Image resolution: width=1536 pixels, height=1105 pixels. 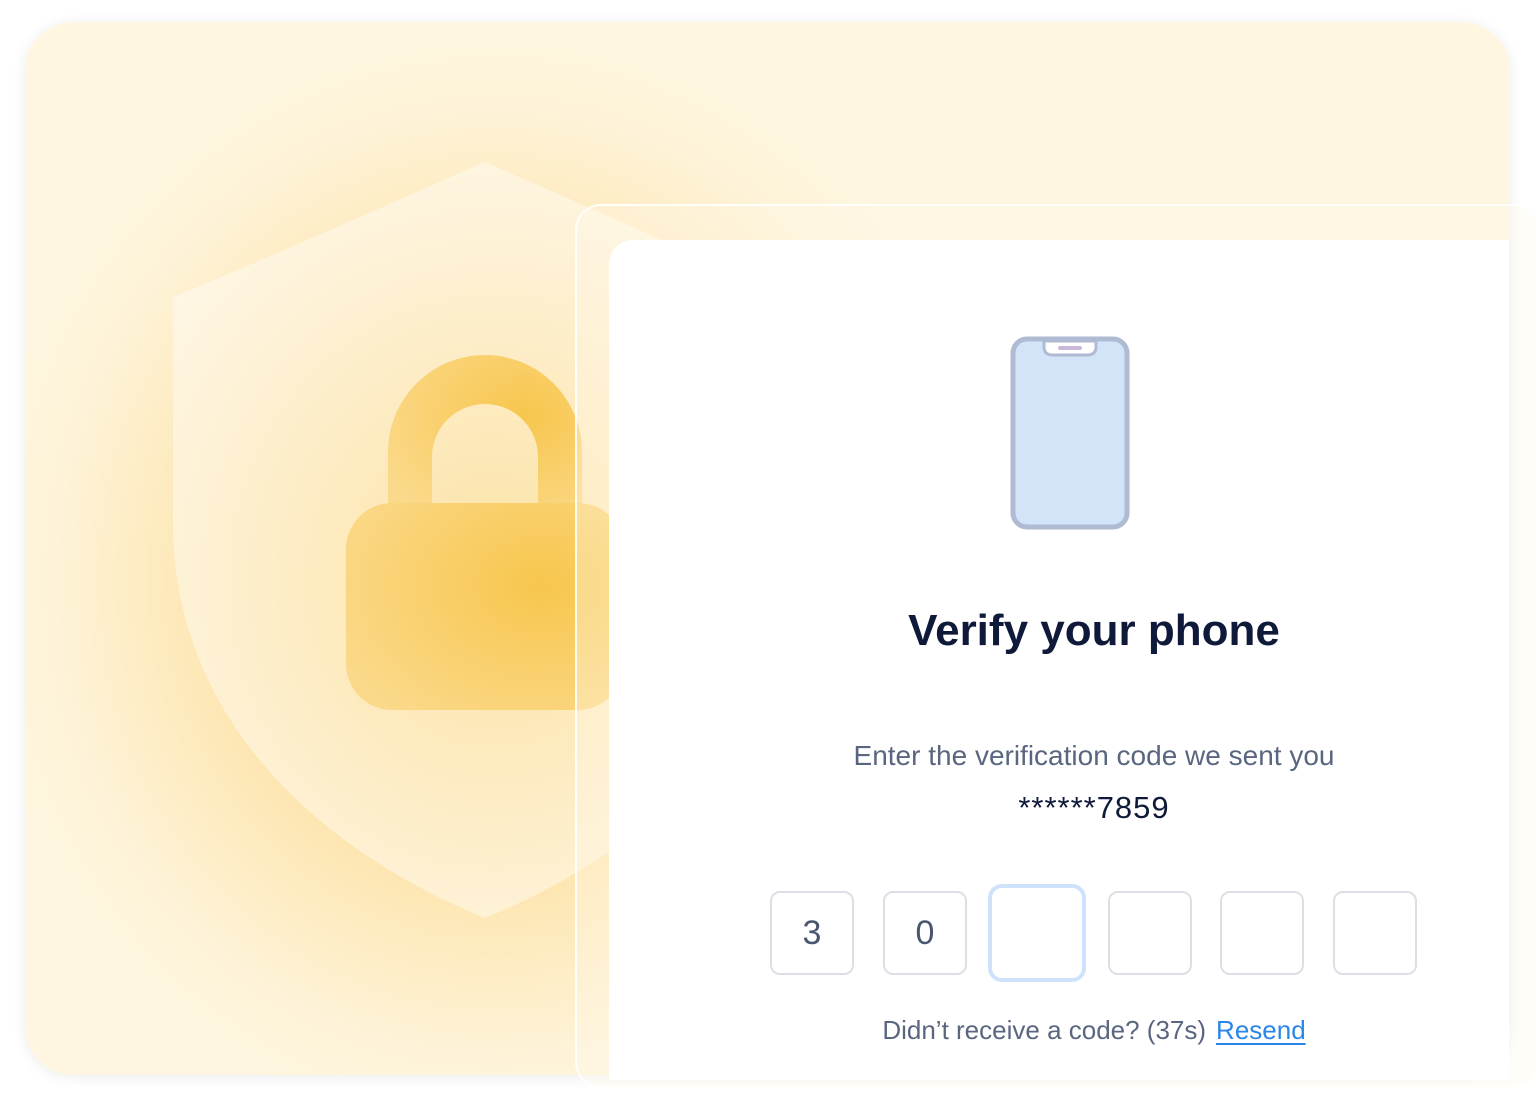 I want to click on resend-row: Didn’t receive a code? (37s) Resend, so click(x=1072, y=1030).